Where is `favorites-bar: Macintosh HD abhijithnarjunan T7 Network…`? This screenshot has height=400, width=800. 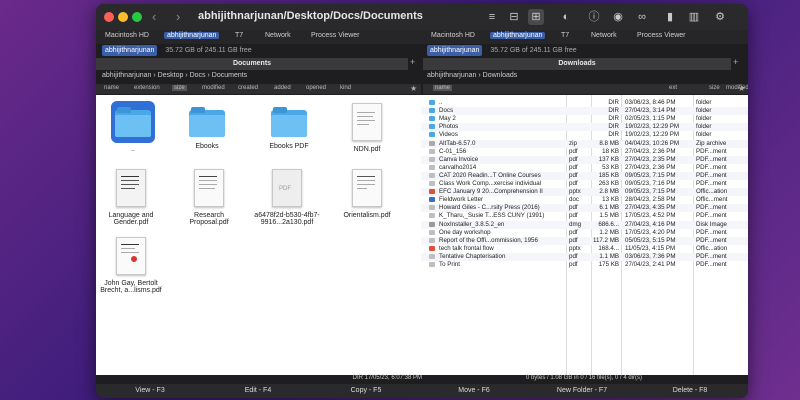
favorites-bar: Macintosh HD abhijithnarjunan T7 Network… is located at coordinates (422, 37).